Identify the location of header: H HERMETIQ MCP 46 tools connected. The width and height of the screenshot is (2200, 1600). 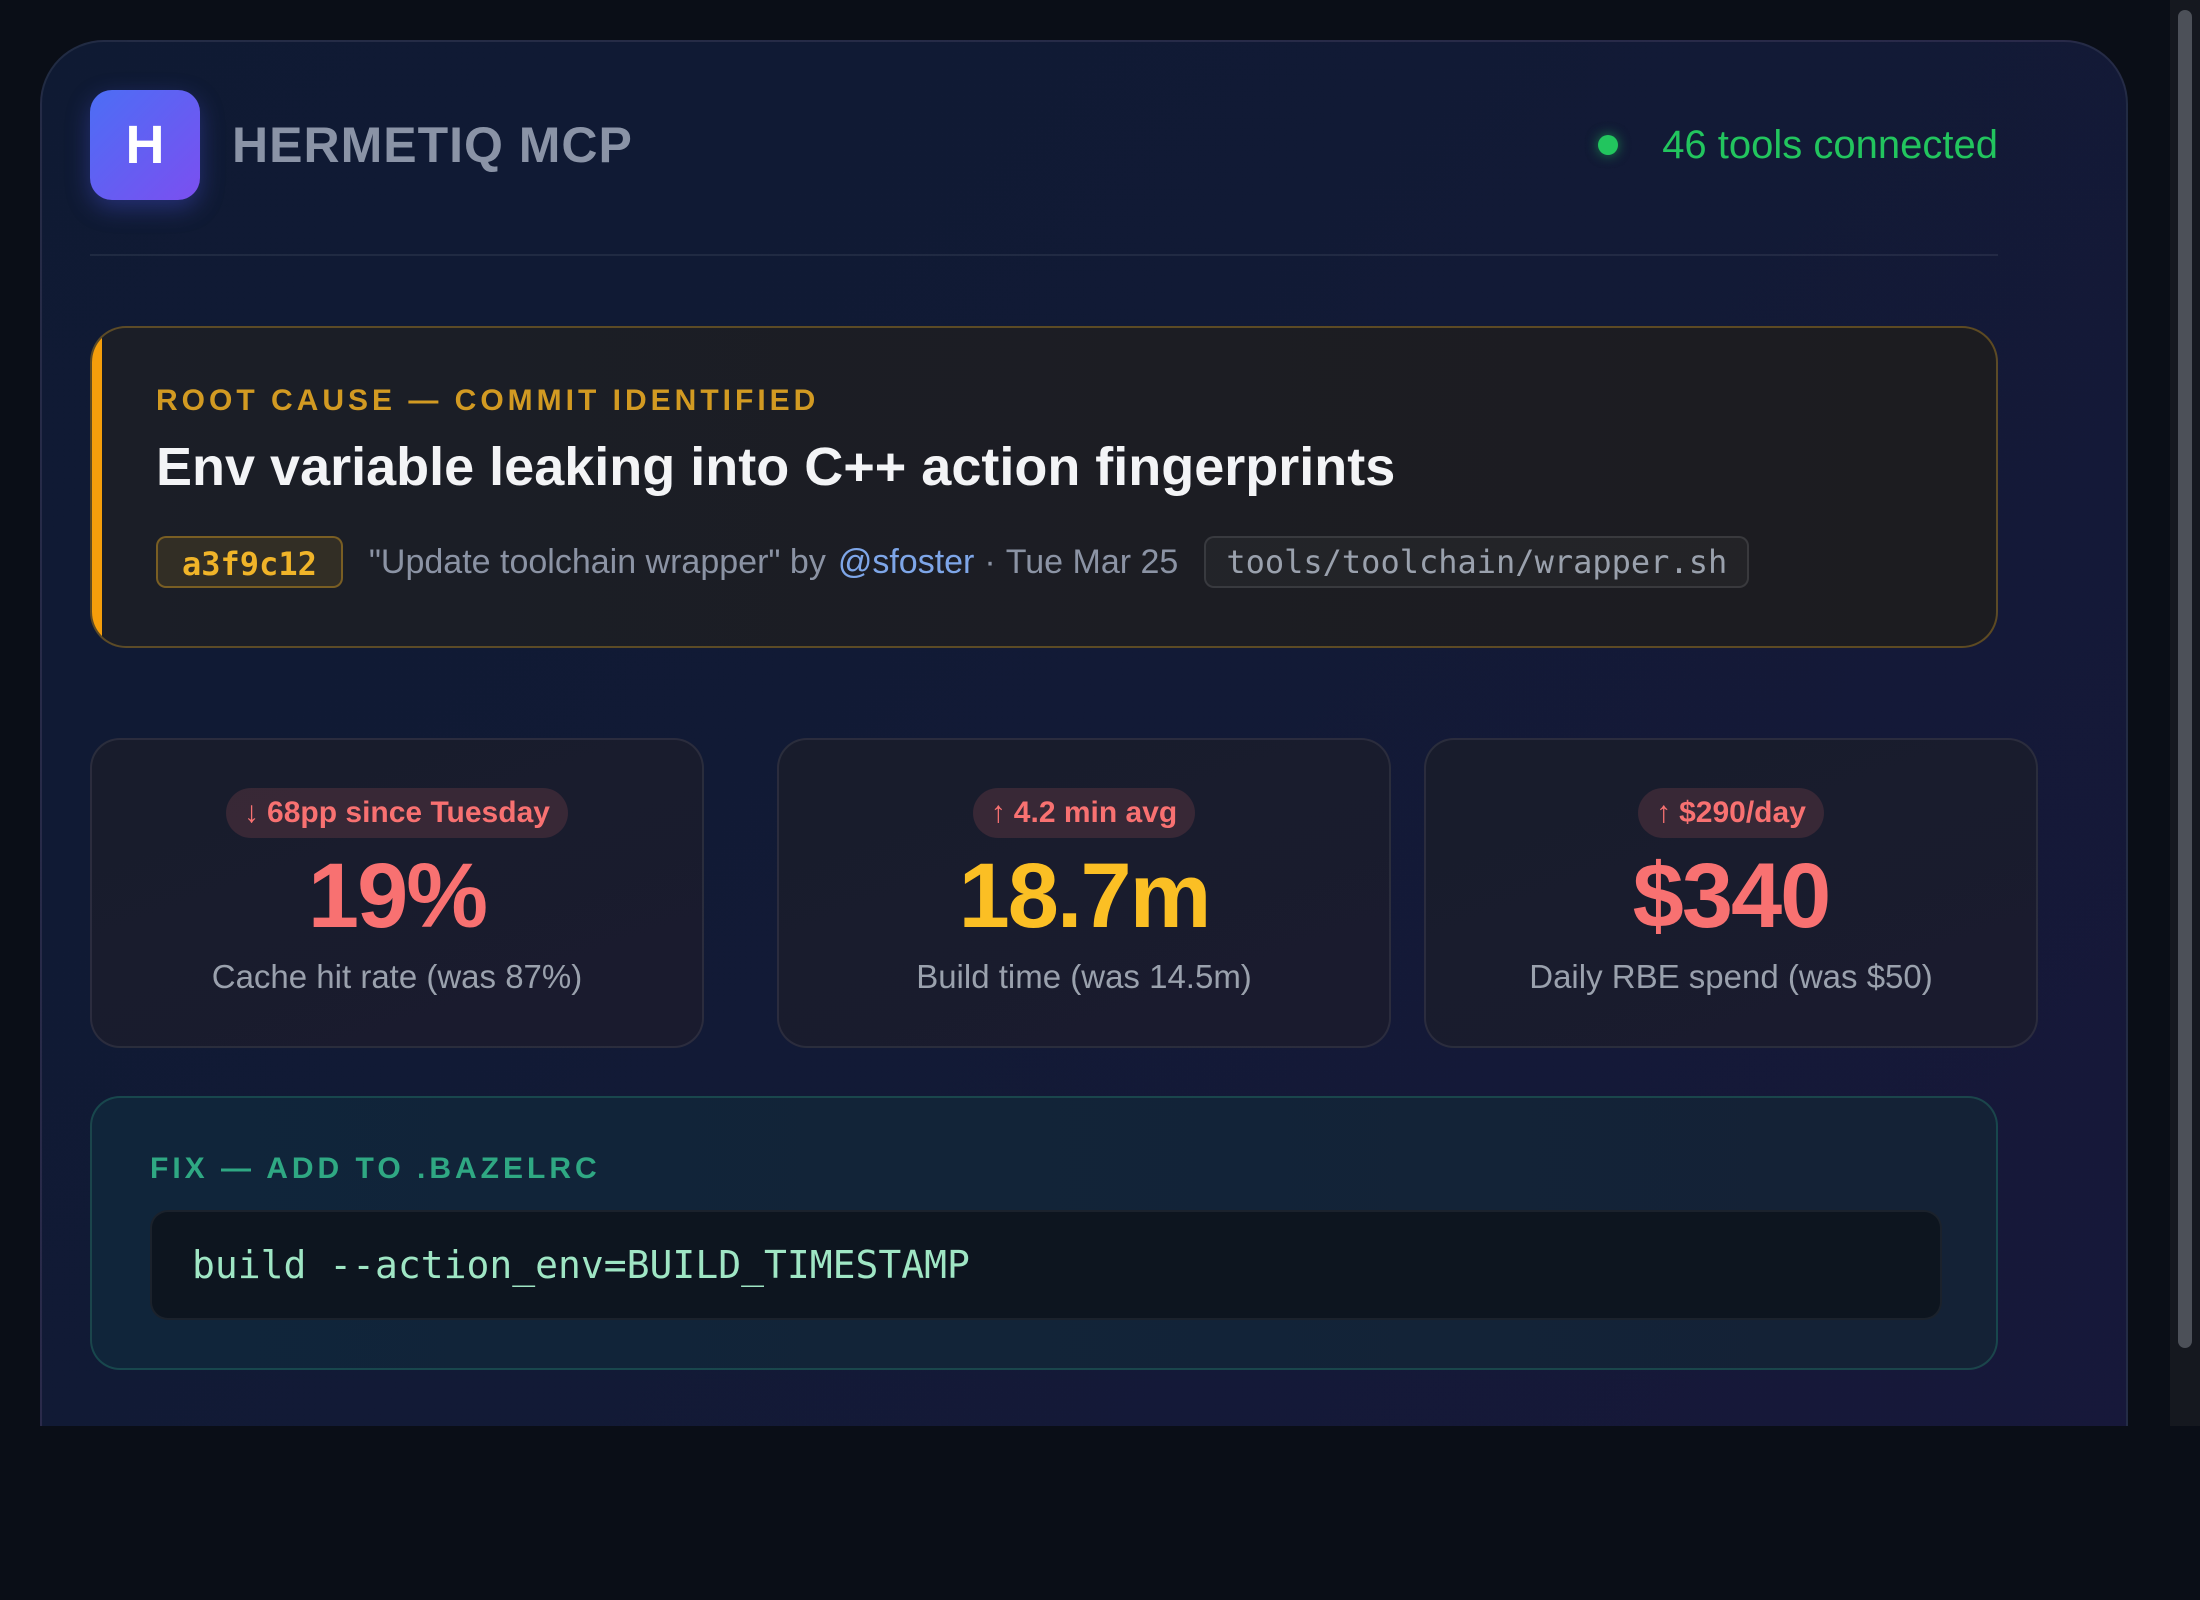
(1044, 145).